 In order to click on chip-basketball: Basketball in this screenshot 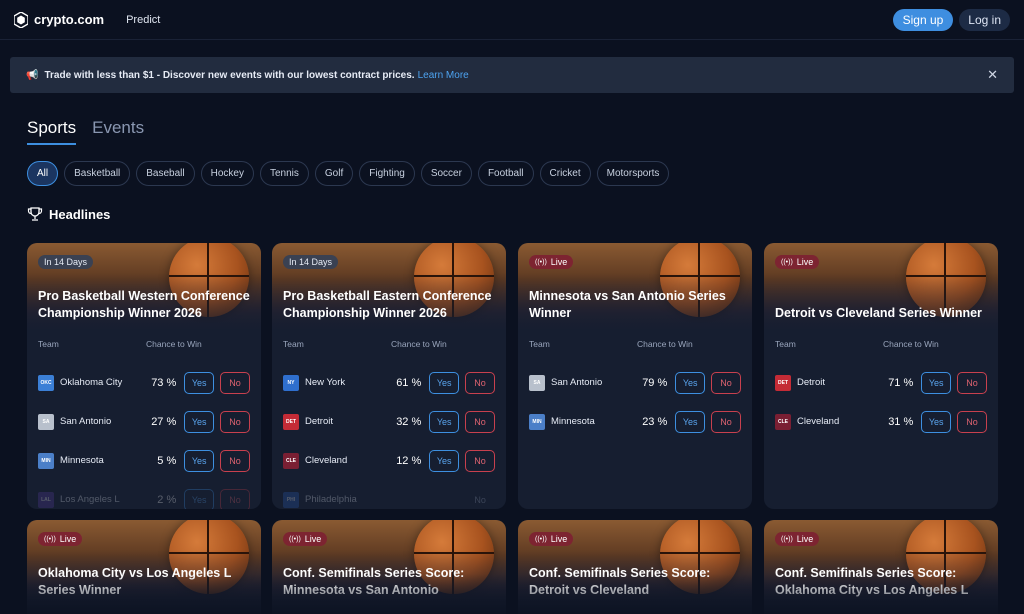, I will do `click(97, 173)`.